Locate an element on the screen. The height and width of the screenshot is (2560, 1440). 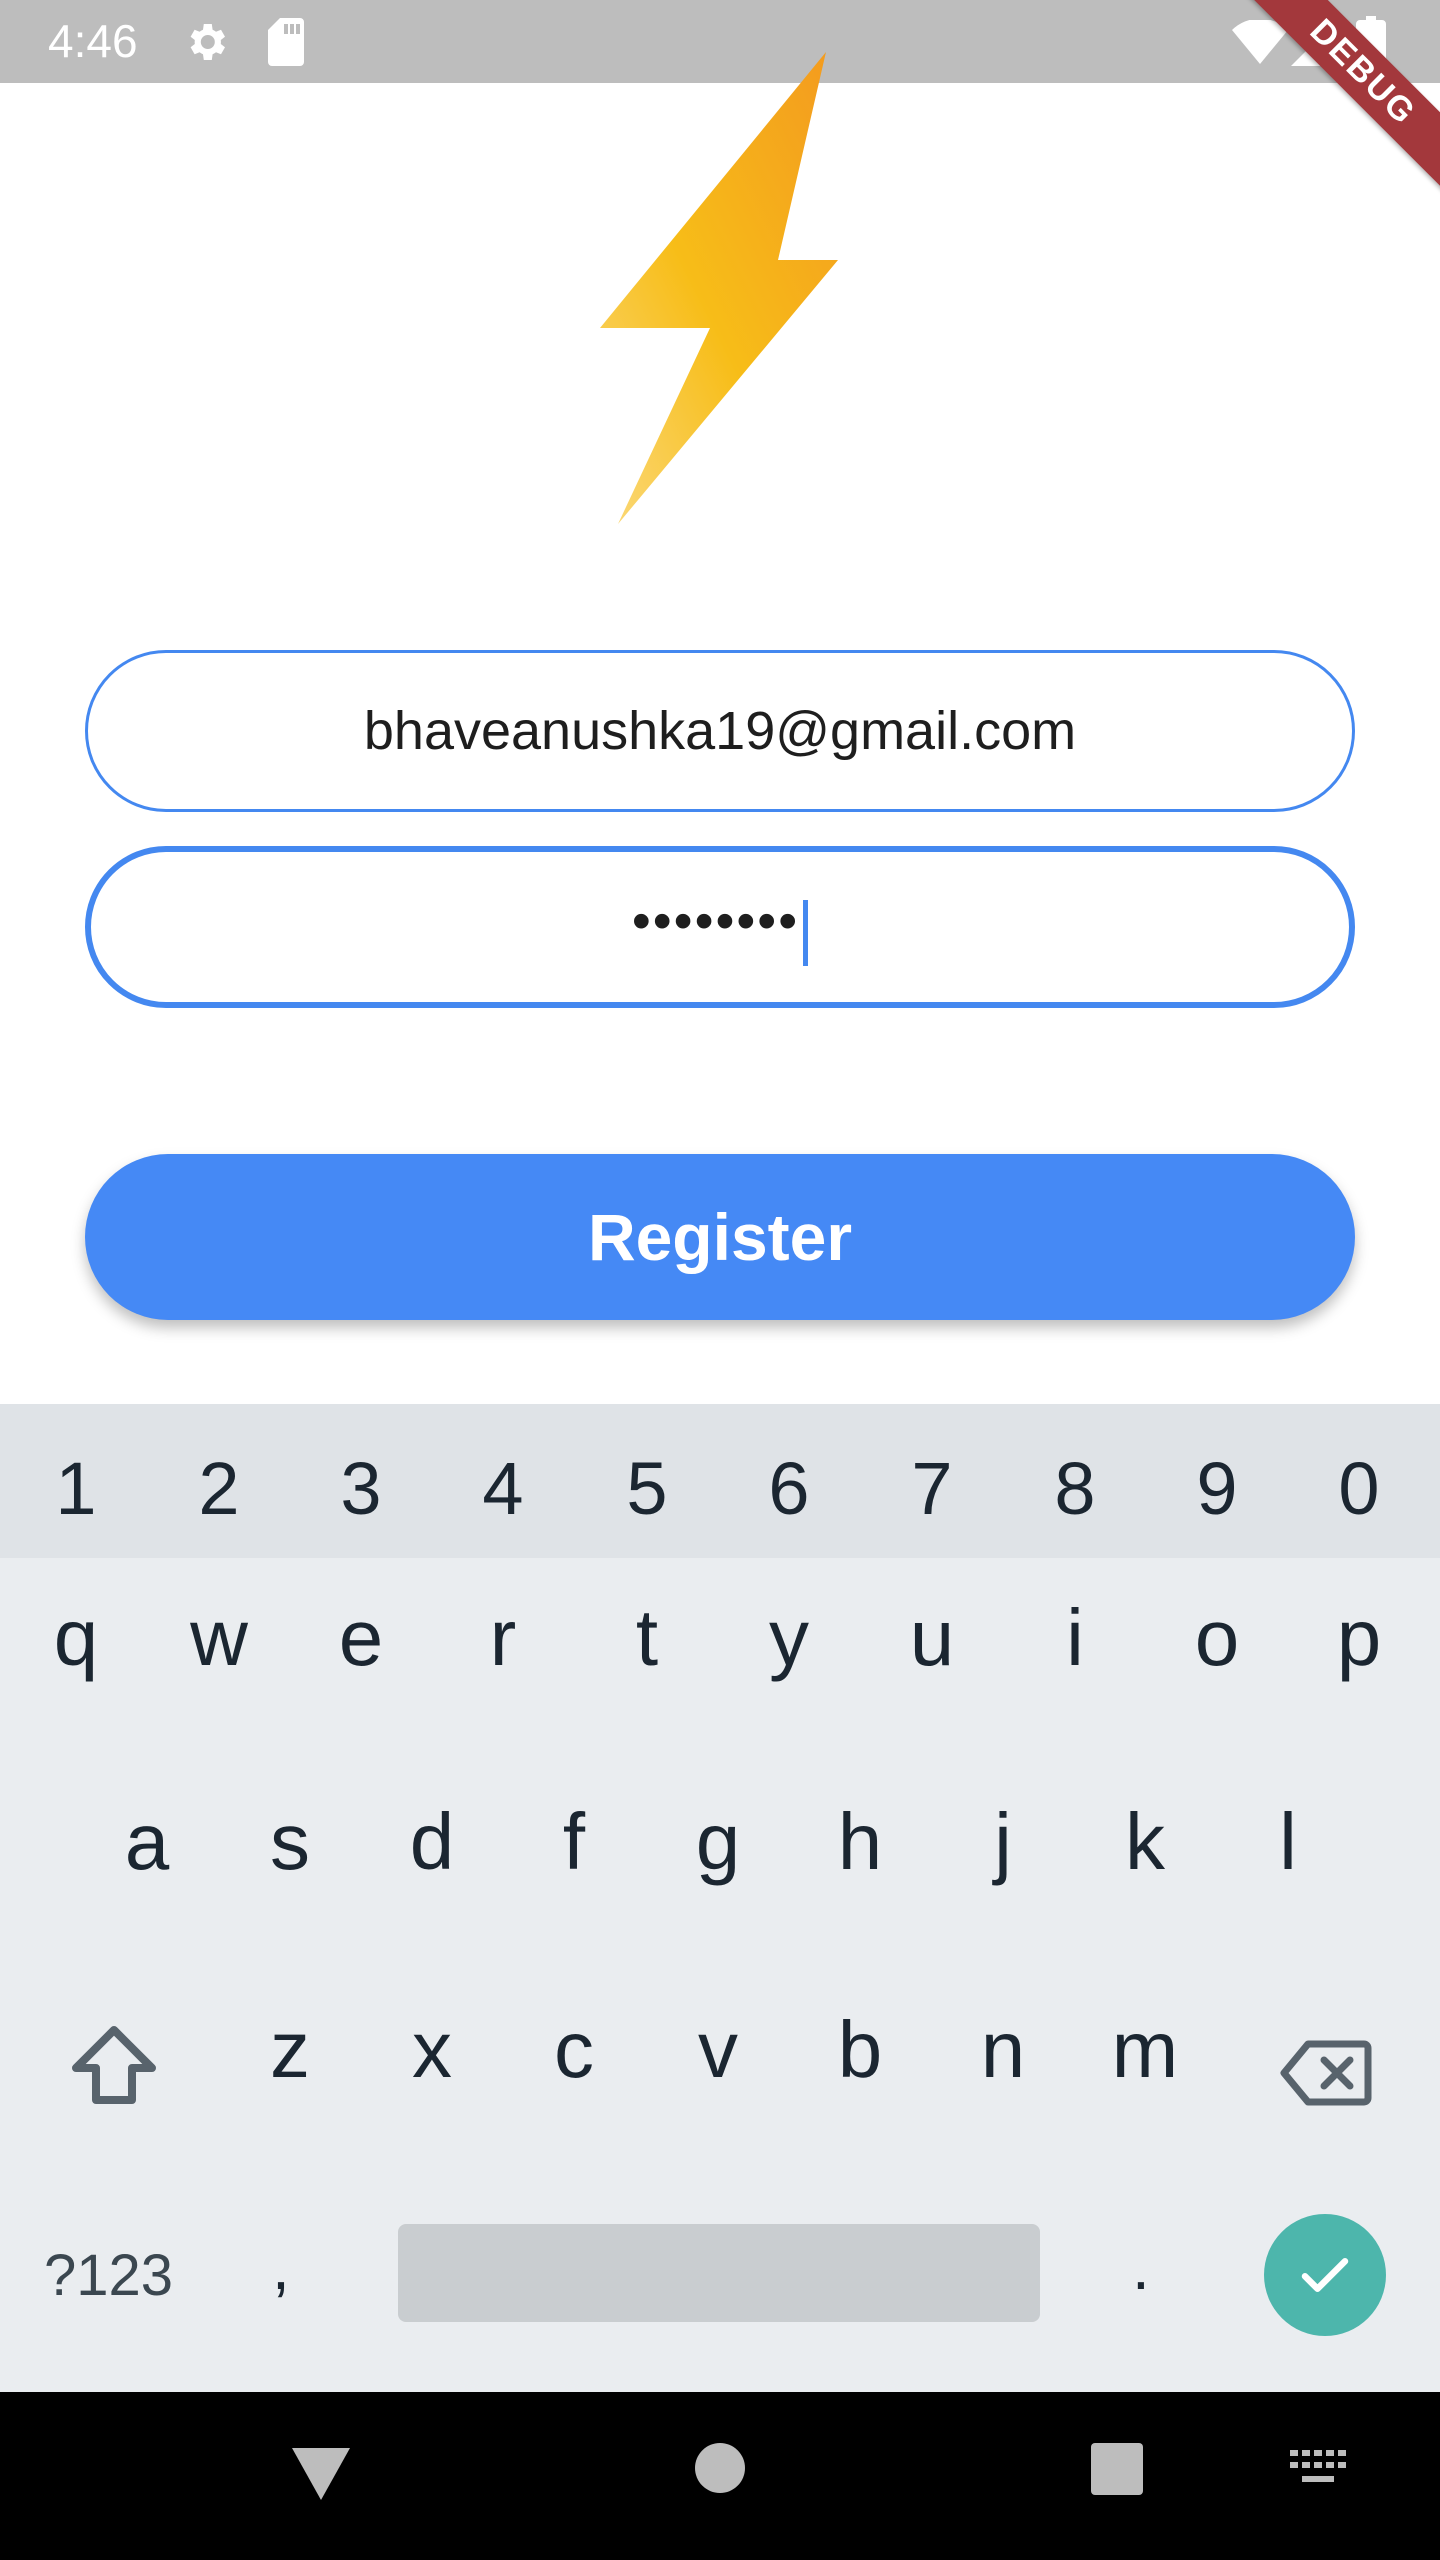
key-m: m is located at coordinates (1145, 2050).